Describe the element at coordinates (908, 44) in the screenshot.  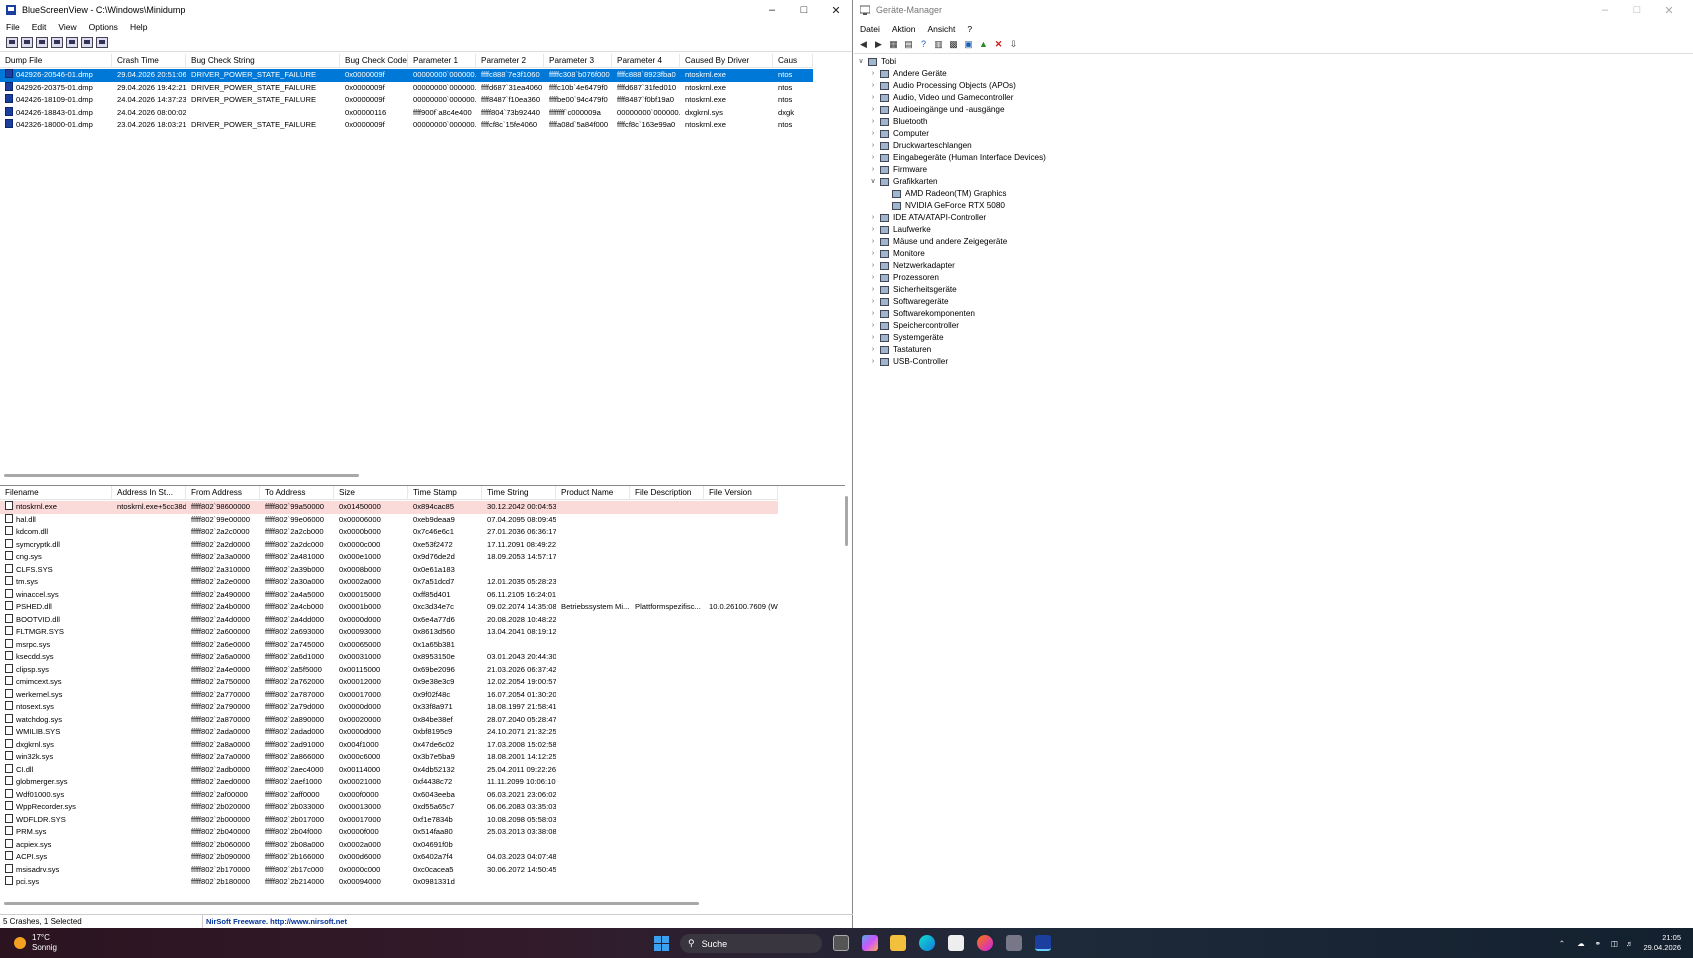
I see `properties-icon: ▤` at that location.